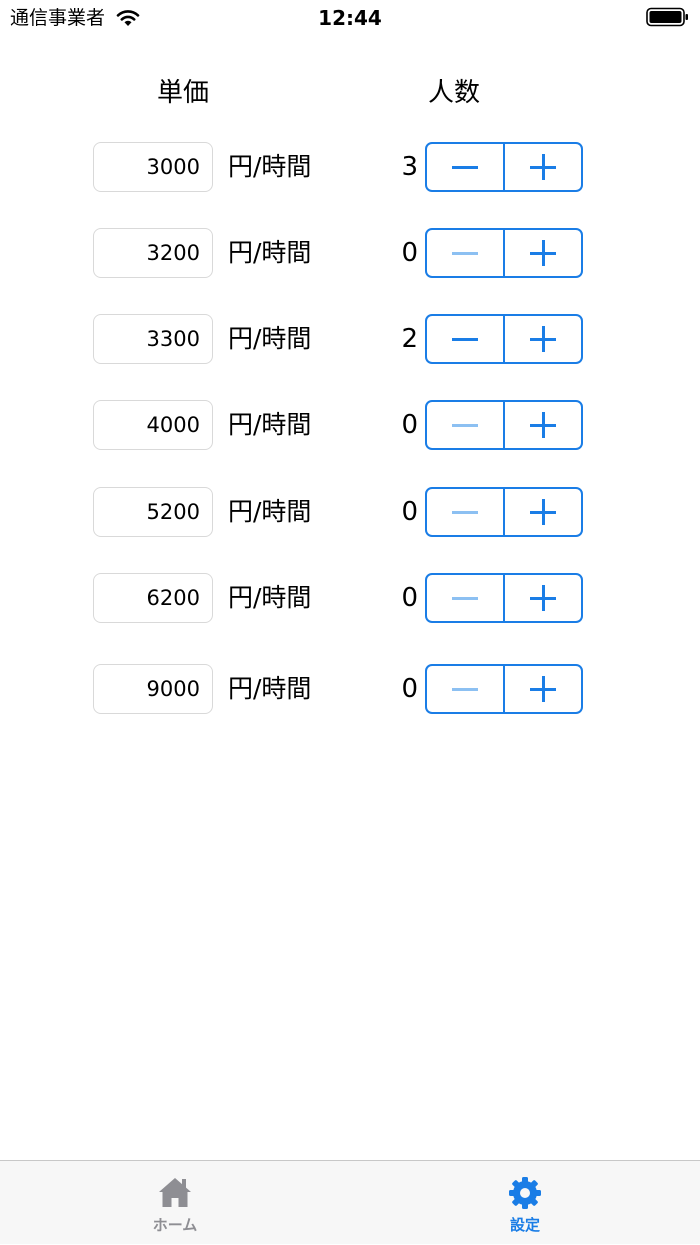  What do you see at coordinates (524, 1225) in the screenshot?
I see `tab-settings-label: 設定` at bounding box center [524, 1225].